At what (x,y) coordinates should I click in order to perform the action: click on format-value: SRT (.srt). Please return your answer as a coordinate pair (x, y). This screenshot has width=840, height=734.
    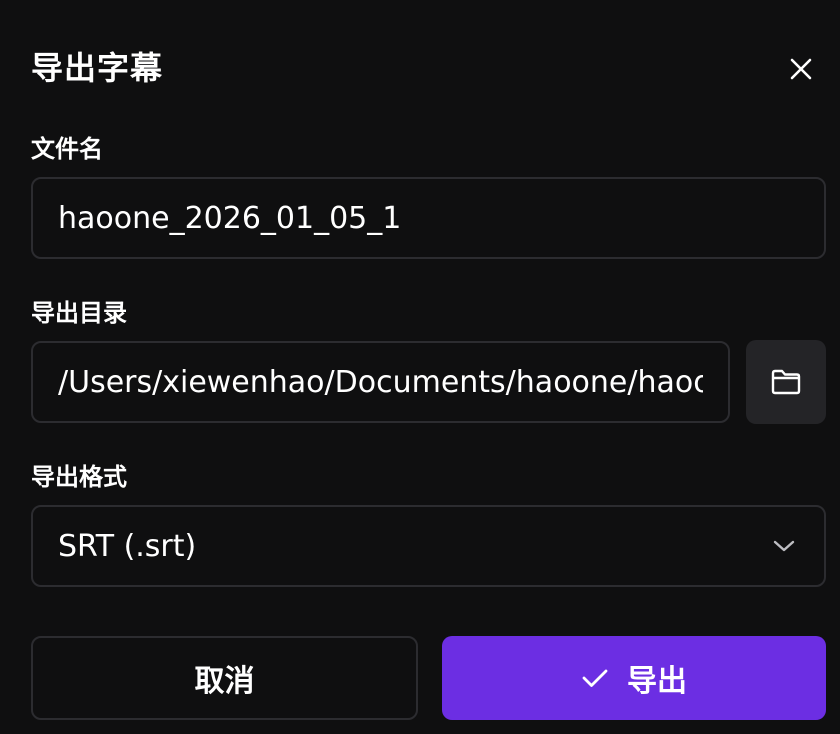
    Looking at the image, I should click on (127, 546).